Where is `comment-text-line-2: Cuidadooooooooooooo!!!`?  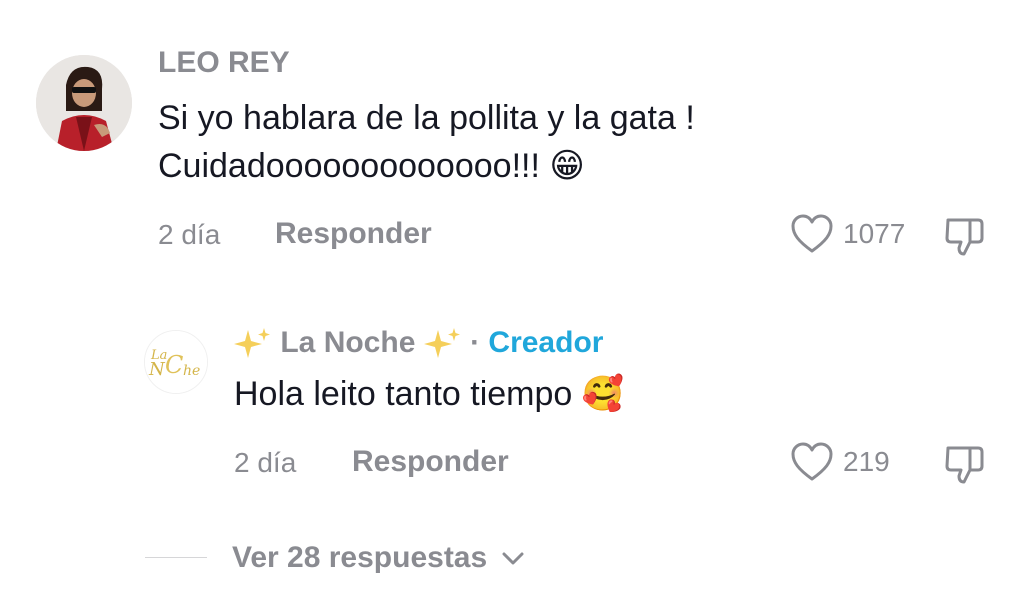 comment-text-line-2: Cuidadooooooooooooo!!! is located at coordinates (349, 166).